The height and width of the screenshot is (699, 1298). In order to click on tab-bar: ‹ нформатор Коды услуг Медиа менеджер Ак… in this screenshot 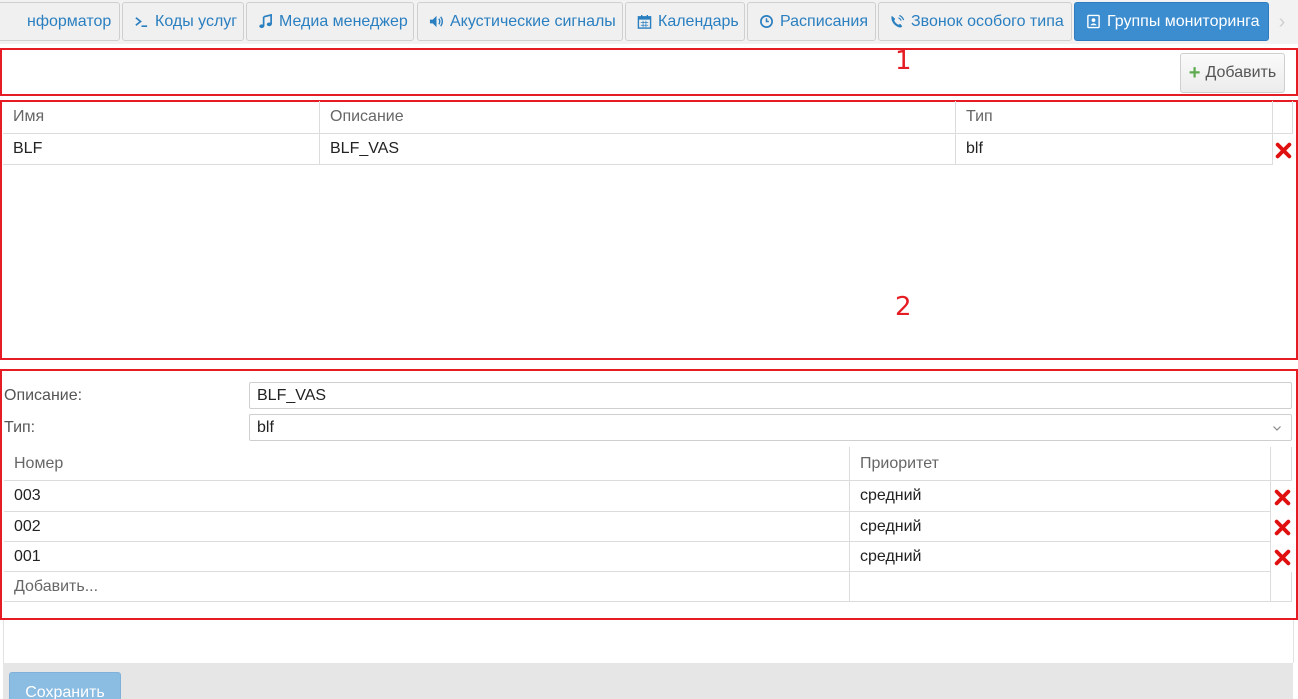, I will do `click(649, 22)`.